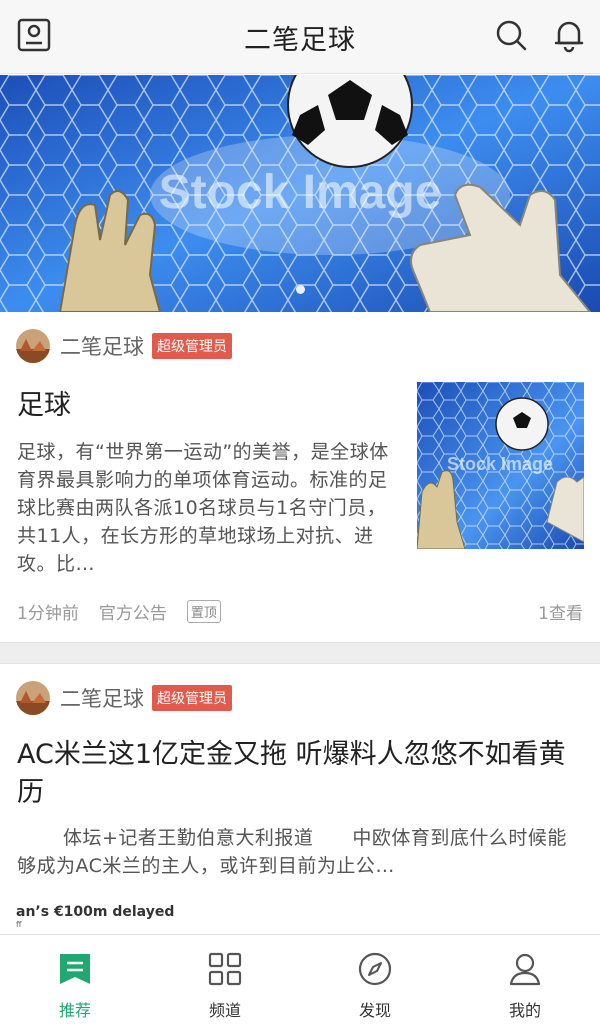 The height and width of the screenshot is (1024, 600). I want to click on banner-watermark: Stock Image, so click(300, 192).